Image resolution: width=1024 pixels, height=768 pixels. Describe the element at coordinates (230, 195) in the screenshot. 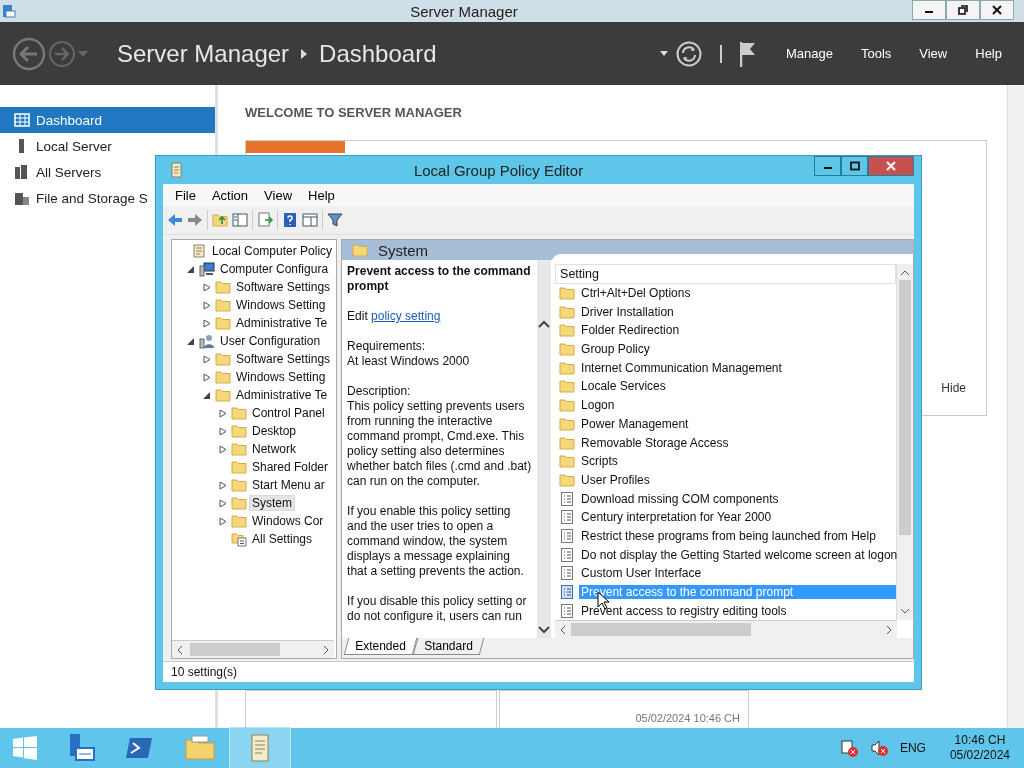

I see `menu-item: Action` at that location.